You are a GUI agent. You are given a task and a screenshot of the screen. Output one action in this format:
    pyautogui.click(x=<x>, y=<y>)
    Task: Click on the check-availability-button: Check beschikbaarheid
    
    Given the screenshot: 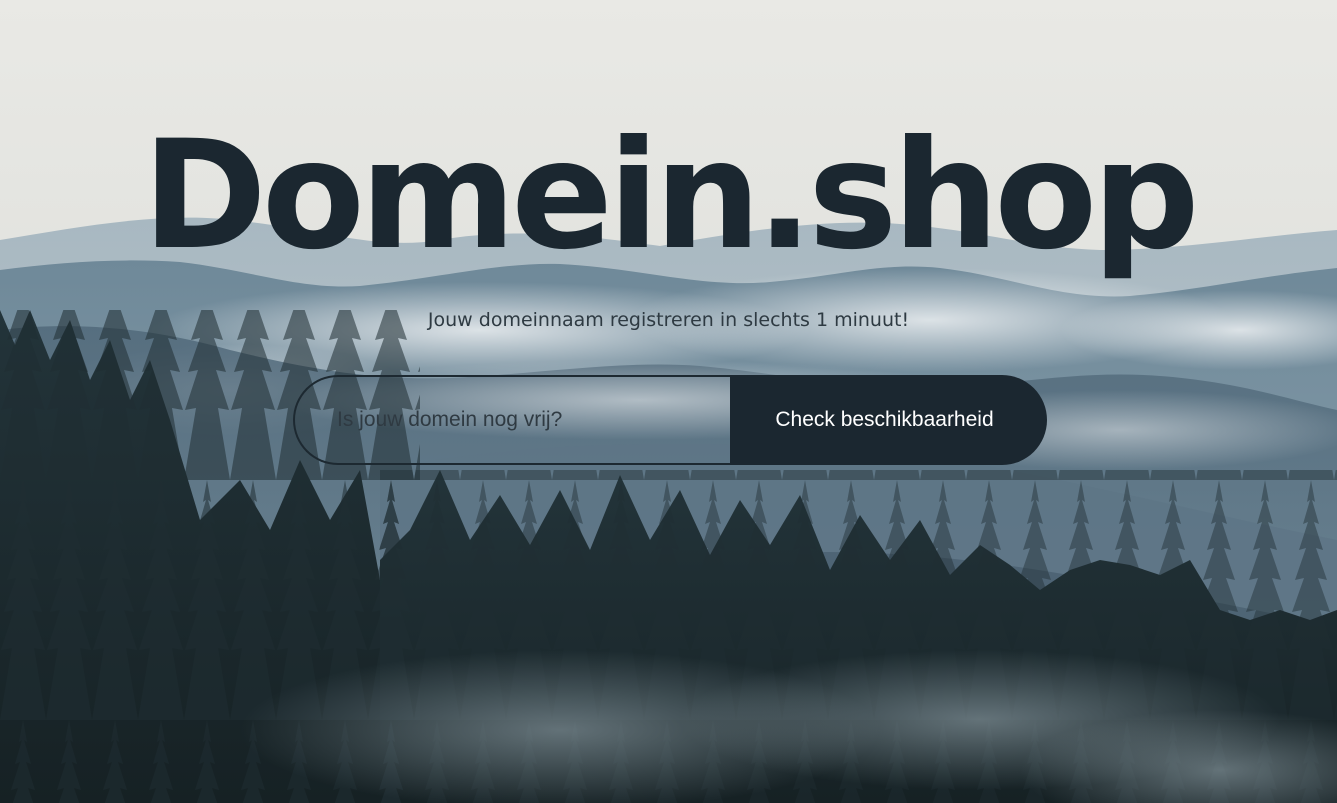 What is the action you would take?
    pyautogui.click(x=888, y=420)
    